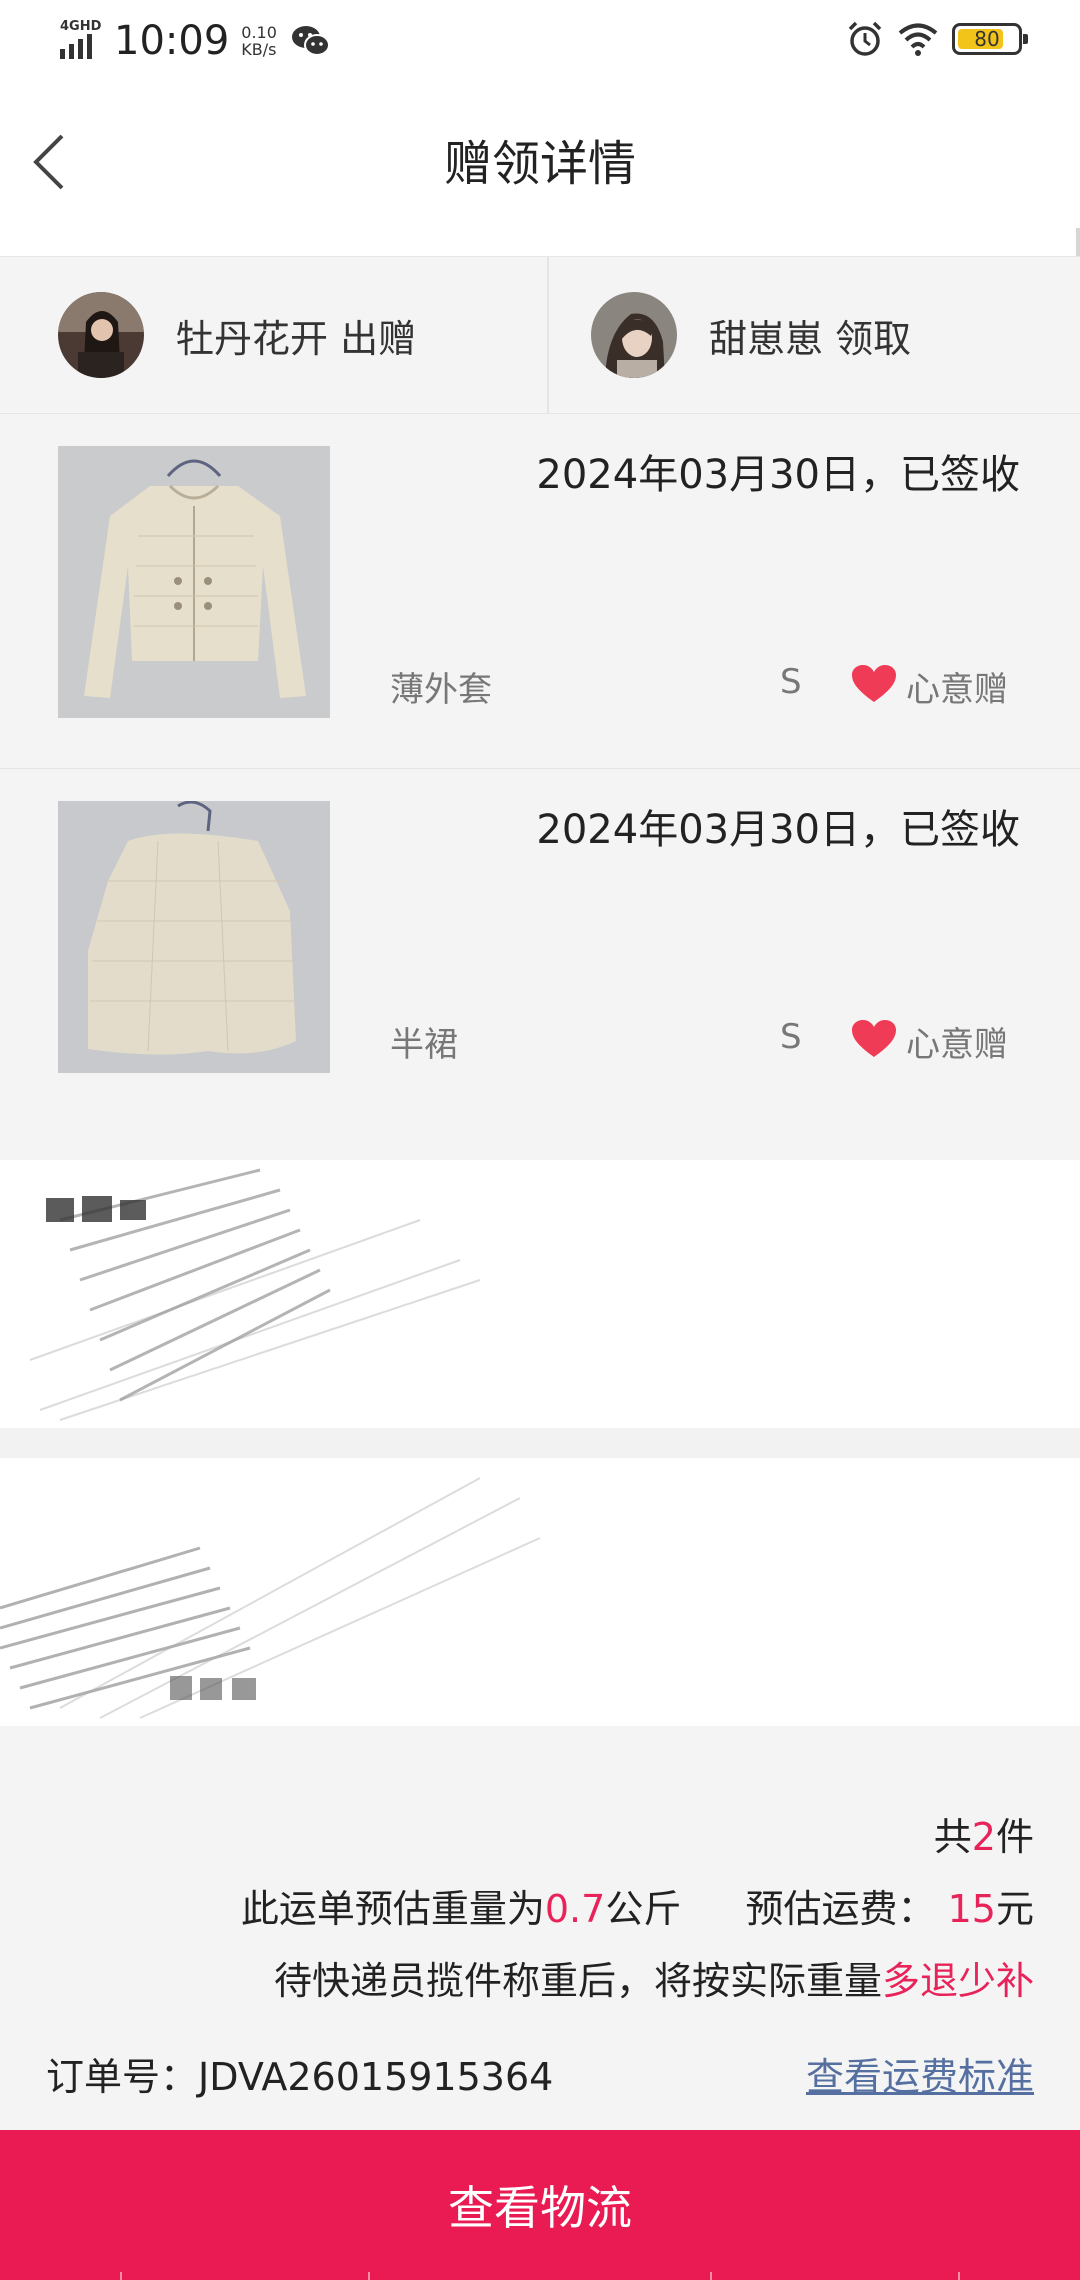 Image resolution: width=1080 pixels, height=2280 pixels. Describe the element at coordinates (540, 1294) in the screenshot. I see `sender-address-redacted` at that location.